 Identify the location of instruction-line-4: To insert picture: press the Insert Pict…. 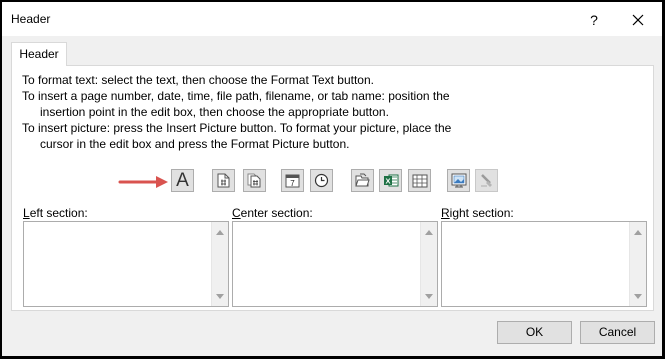
(237, 128).